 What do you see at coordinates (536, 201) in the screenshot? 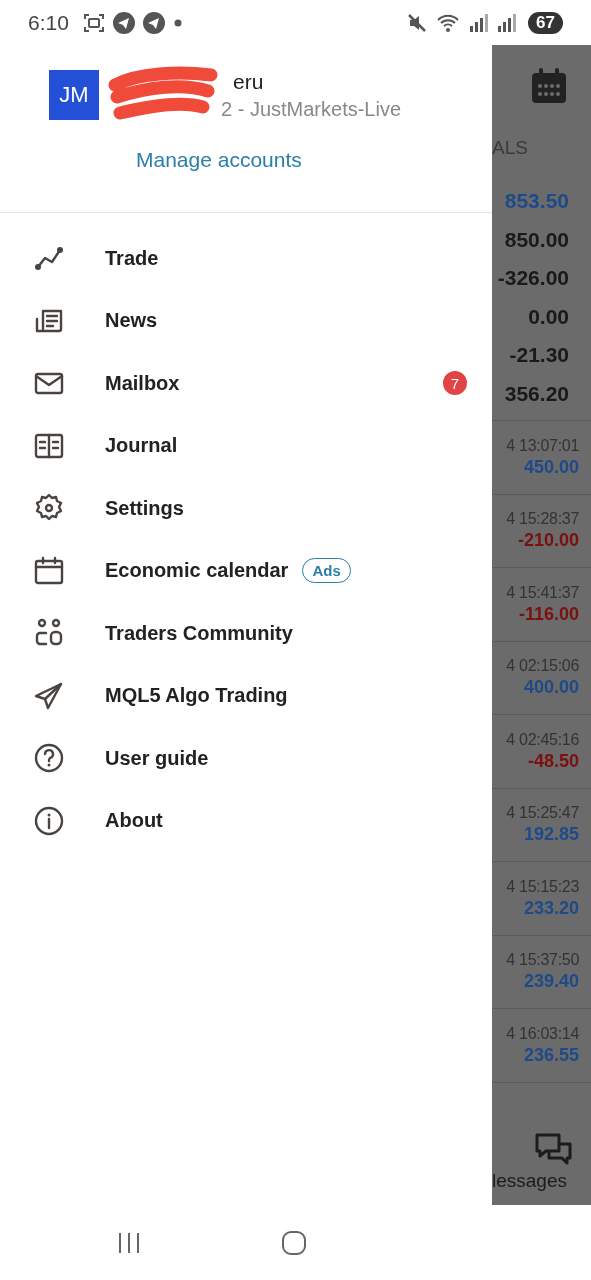
I see `summary-value: 853.50` at bounding box center [536, 201].